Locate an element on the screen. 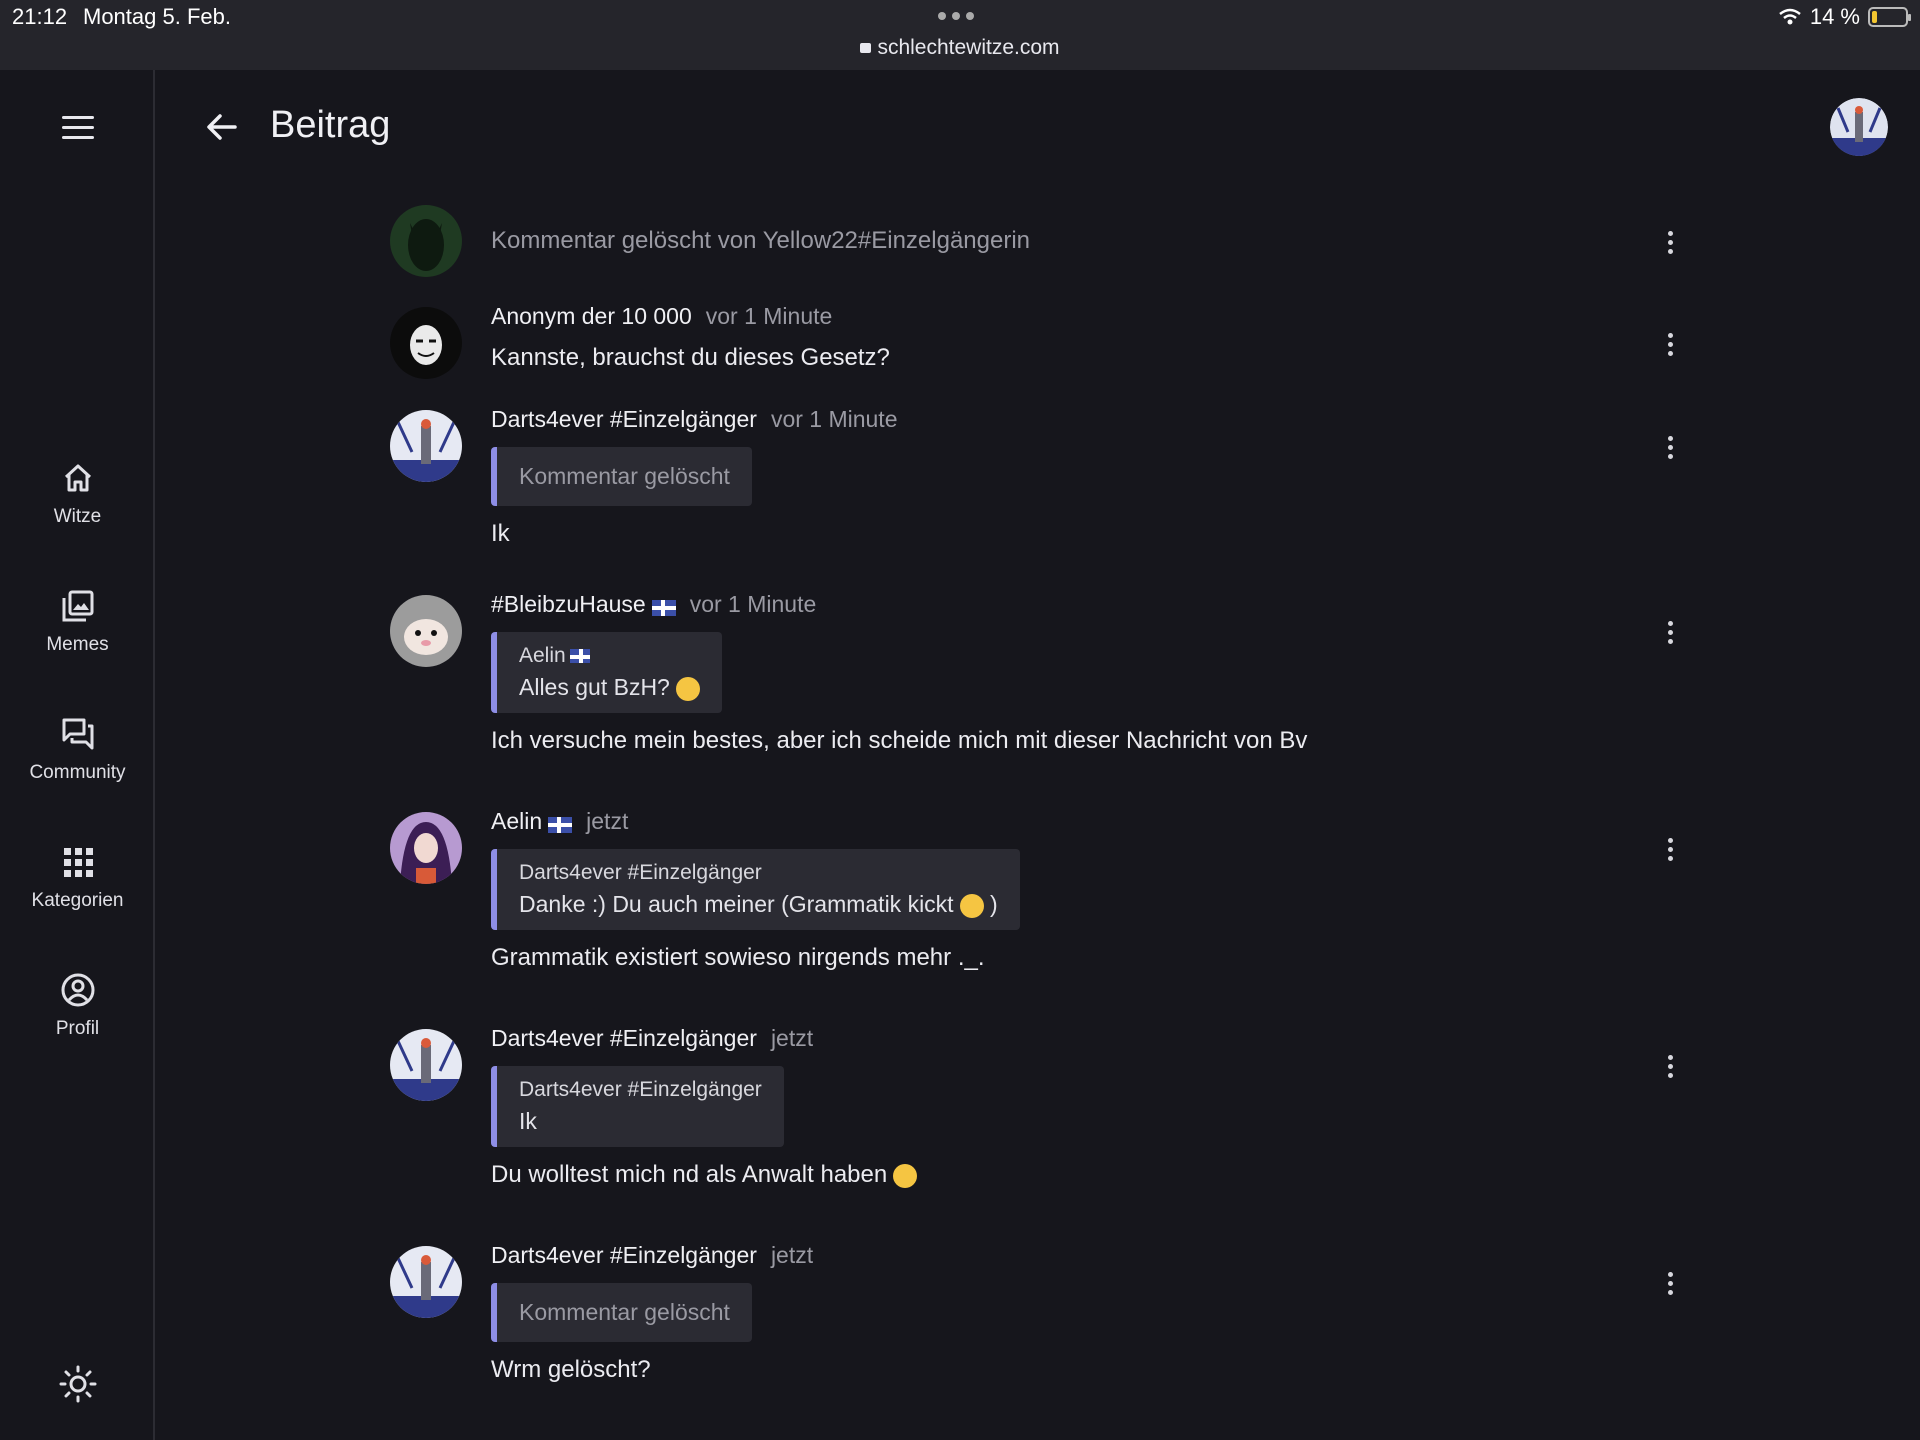  sidebar-item-profil: Profil is located at coordinates (77, 1006).